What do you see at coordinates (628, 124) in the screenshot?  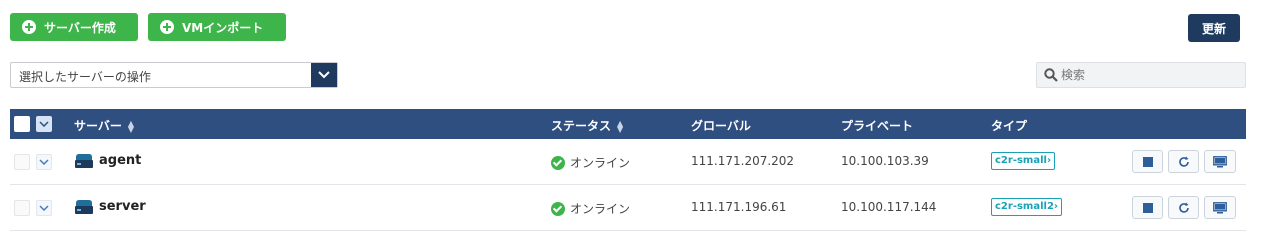 I see `table-header: サーバー ▲ ▼ ステータス ▲ ▼ グローバル プライベート タイプ` at bounding box center [628, 124].